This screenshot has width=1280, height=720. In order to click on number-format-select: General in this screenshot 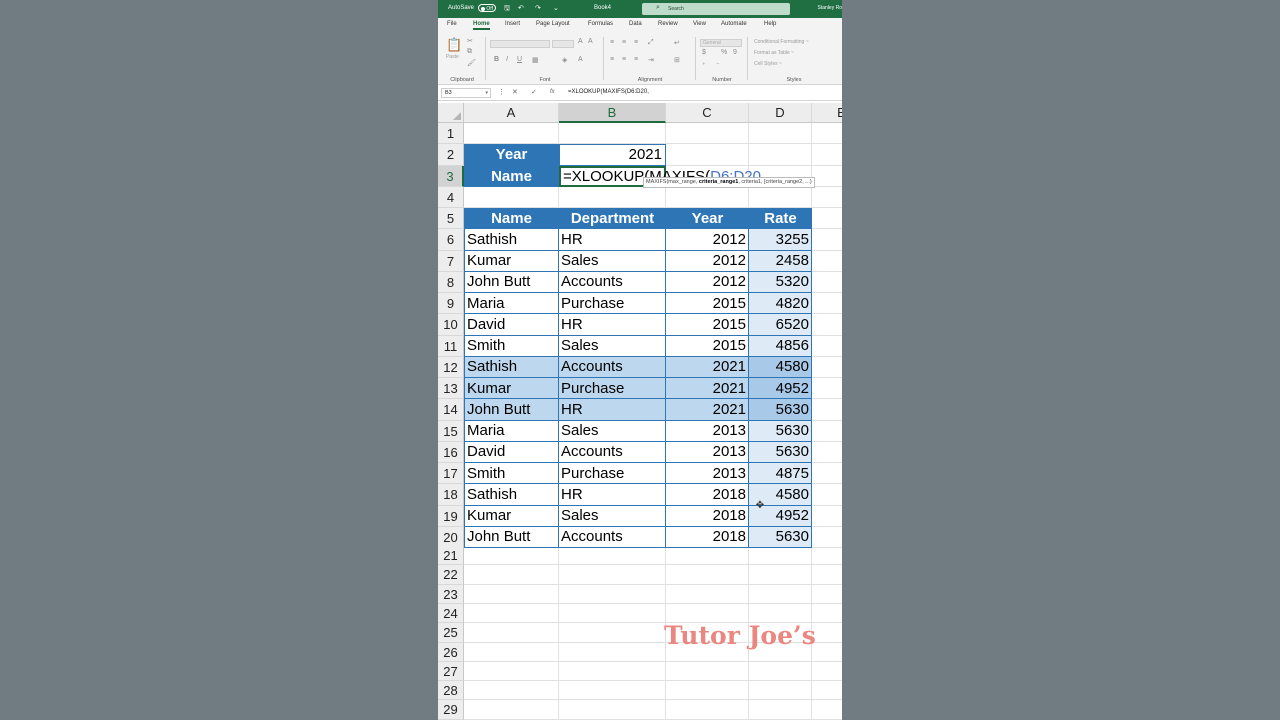, I will do `click(721, 43)`.